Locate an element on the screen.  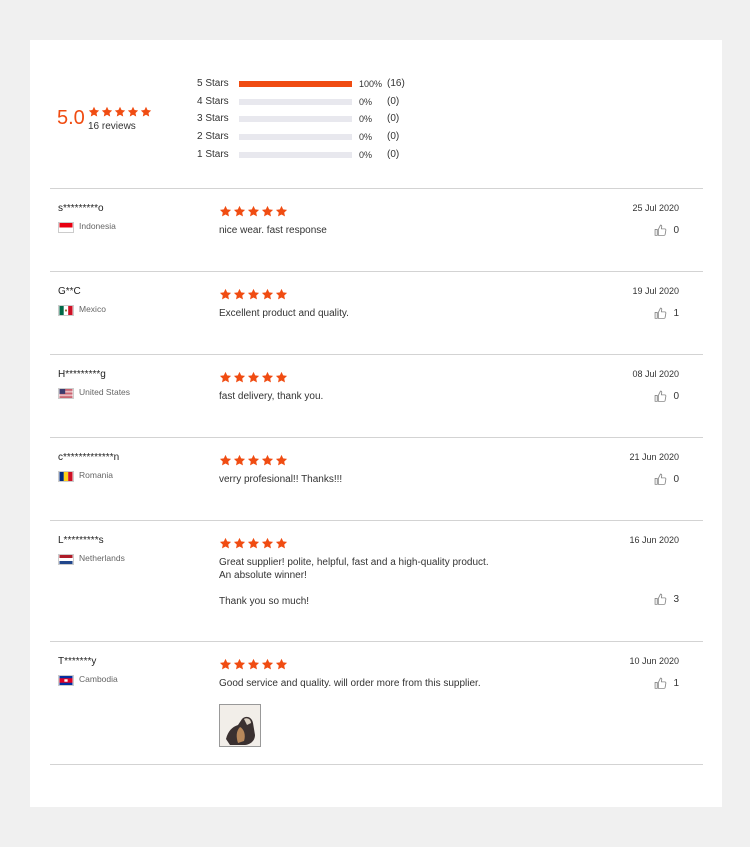
review-photo-thumbnail is located at coordinates (240, 725).